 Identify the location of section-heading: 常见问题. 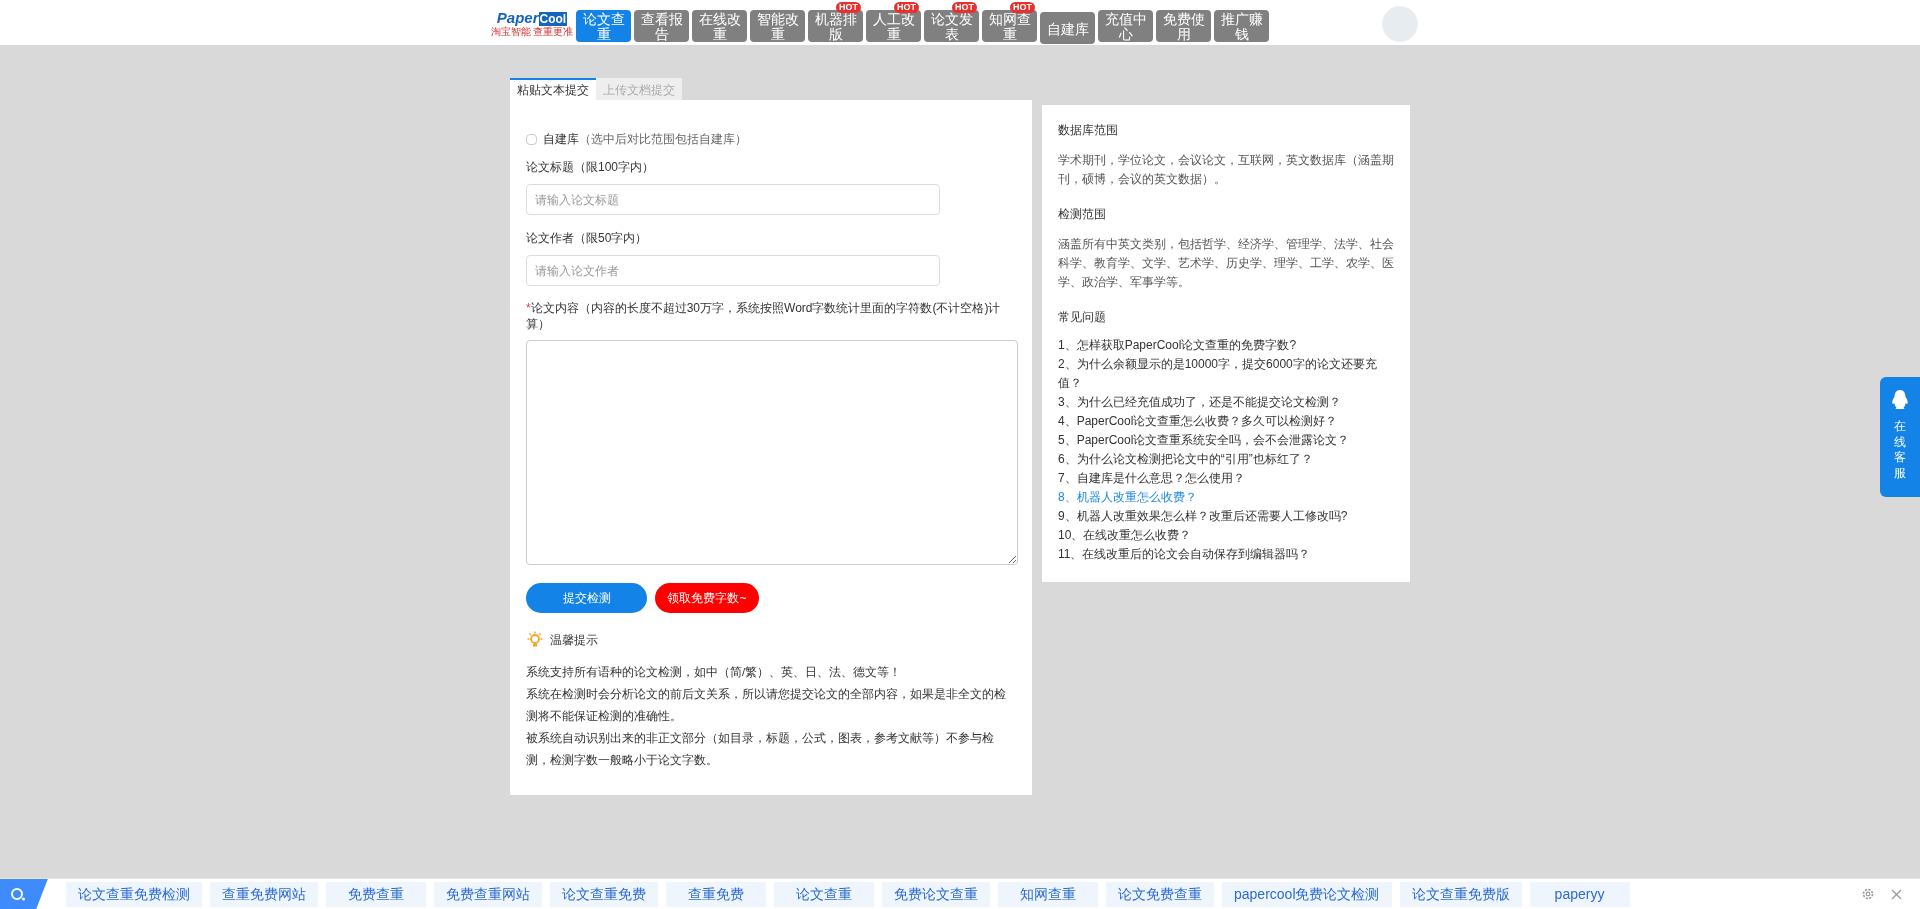
(1082, 317).